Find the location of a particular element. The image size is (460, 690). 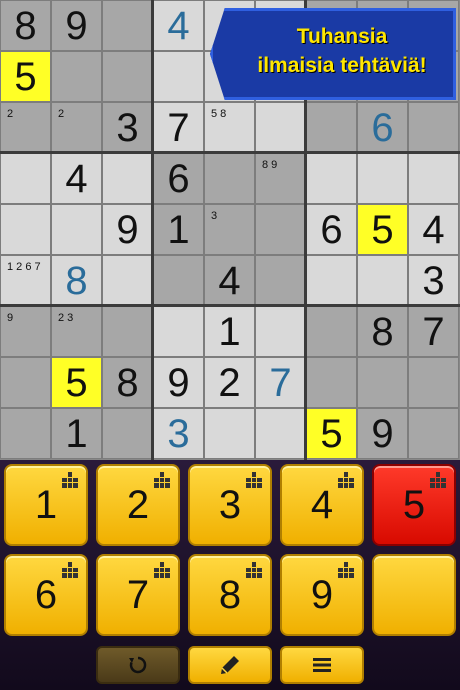

cell-r7c7 is located at coordinates (331, 331).